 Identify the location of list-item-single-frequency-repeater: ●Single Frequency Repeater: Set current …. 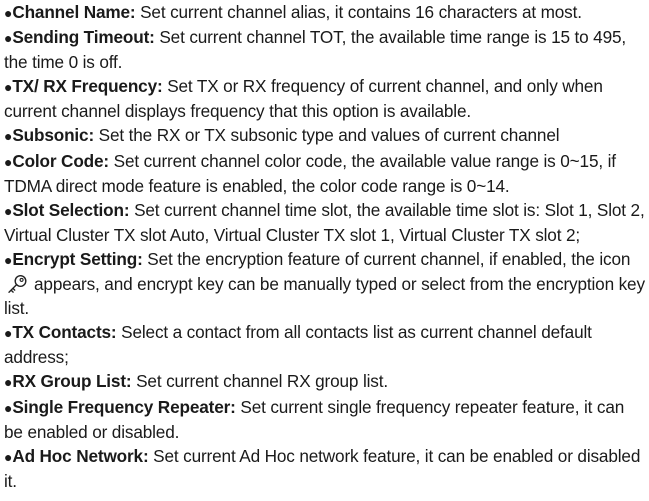
(325, 419).